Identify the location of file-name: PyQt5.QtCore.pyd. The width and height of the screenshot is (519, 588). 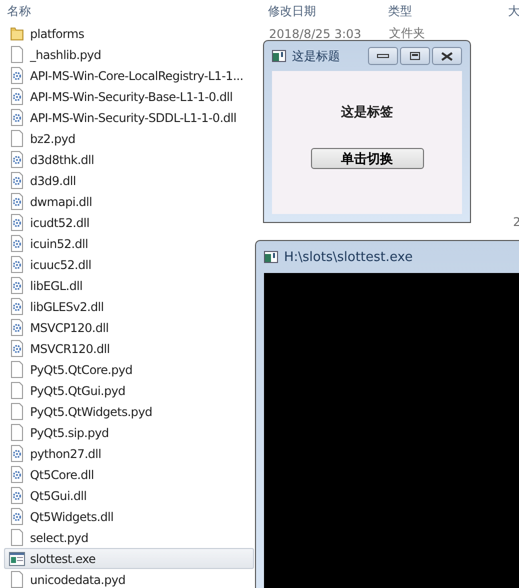
(81, 369).